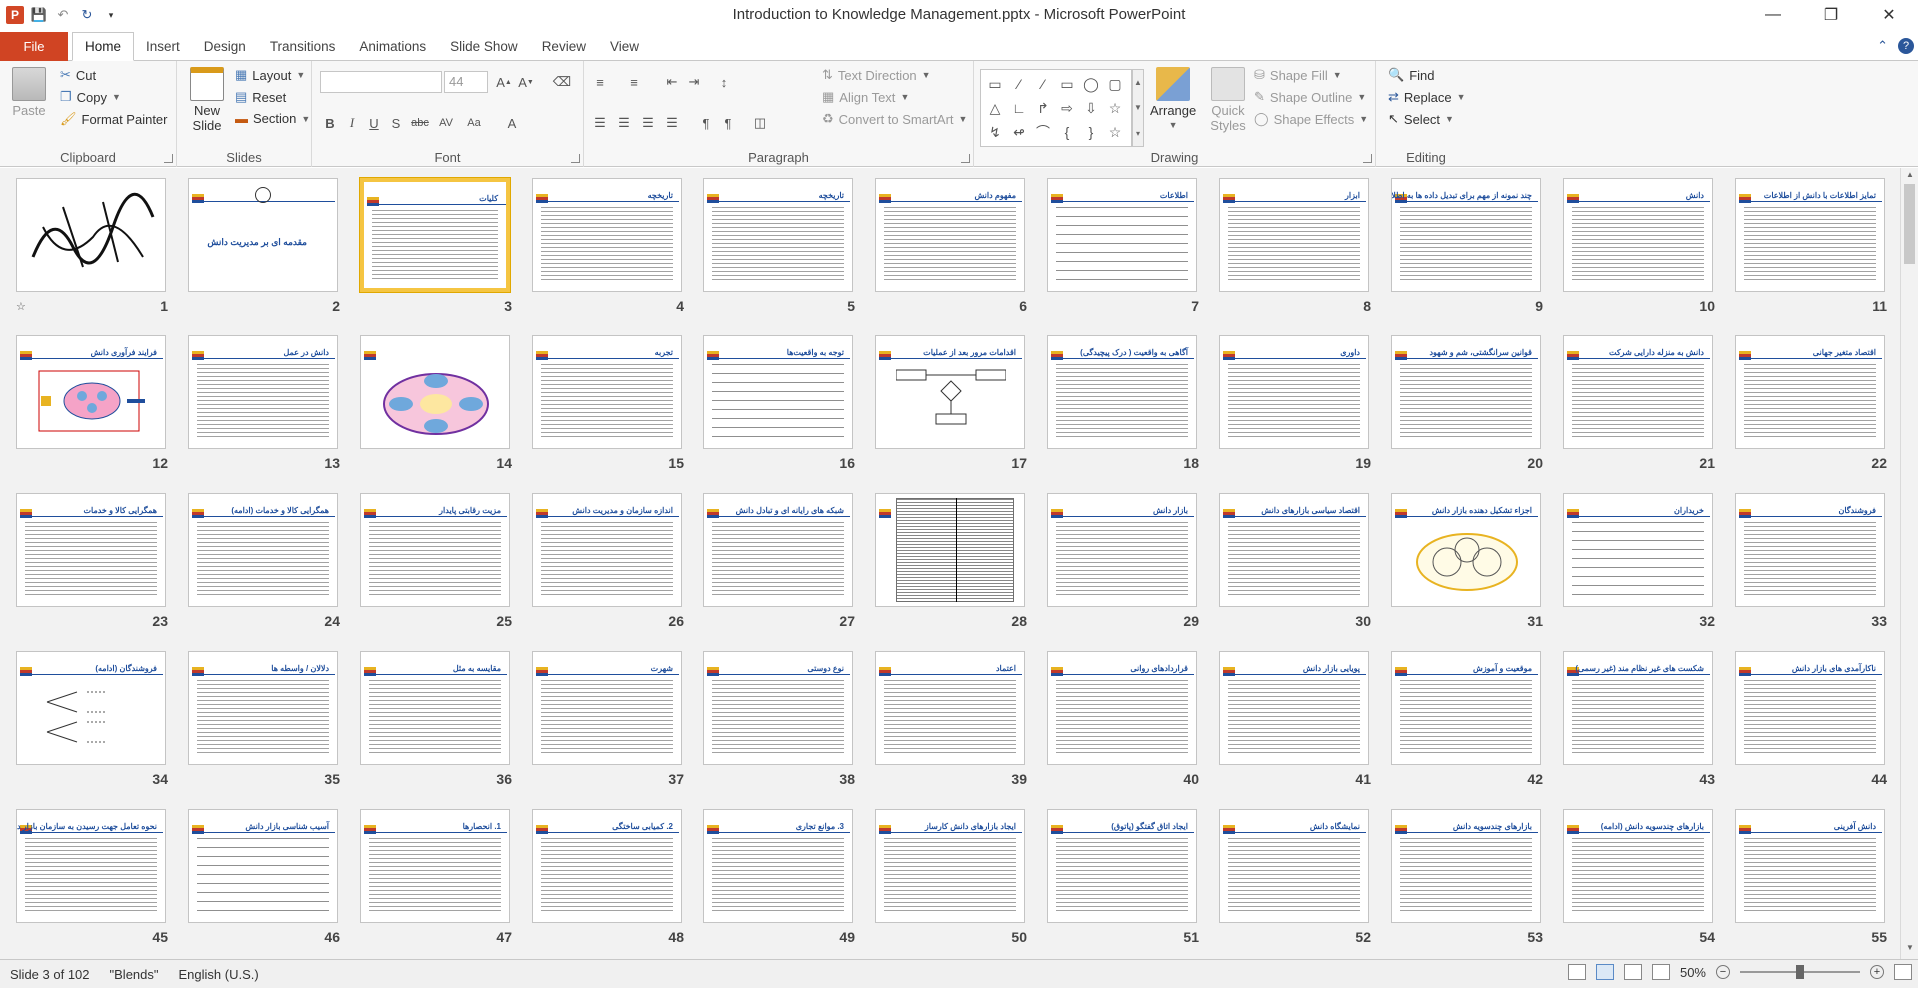  I want to click on zoom-slider, so click(1800, 972).